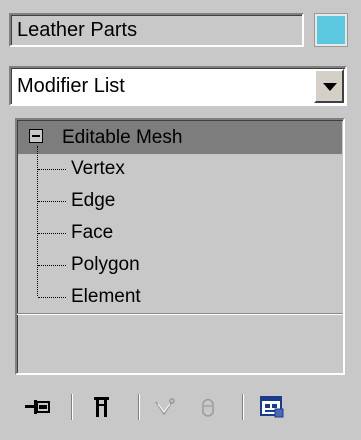 The image size is (361, 440). Describe the element at coordinates (36, 136) in the screenshot. I see `collapse-toggle-icon` at that location.